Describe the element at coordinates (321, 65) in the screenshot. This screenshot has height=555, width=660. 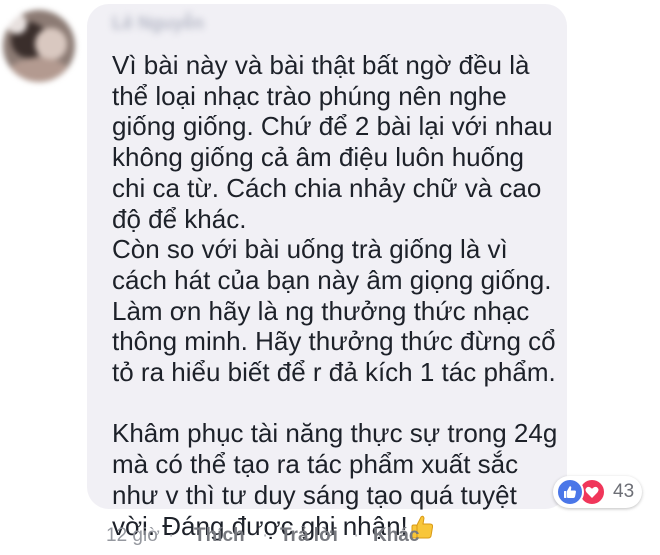
I see `comment-line: Vì bài này và bài thật bất ngờ đều là` at that location.